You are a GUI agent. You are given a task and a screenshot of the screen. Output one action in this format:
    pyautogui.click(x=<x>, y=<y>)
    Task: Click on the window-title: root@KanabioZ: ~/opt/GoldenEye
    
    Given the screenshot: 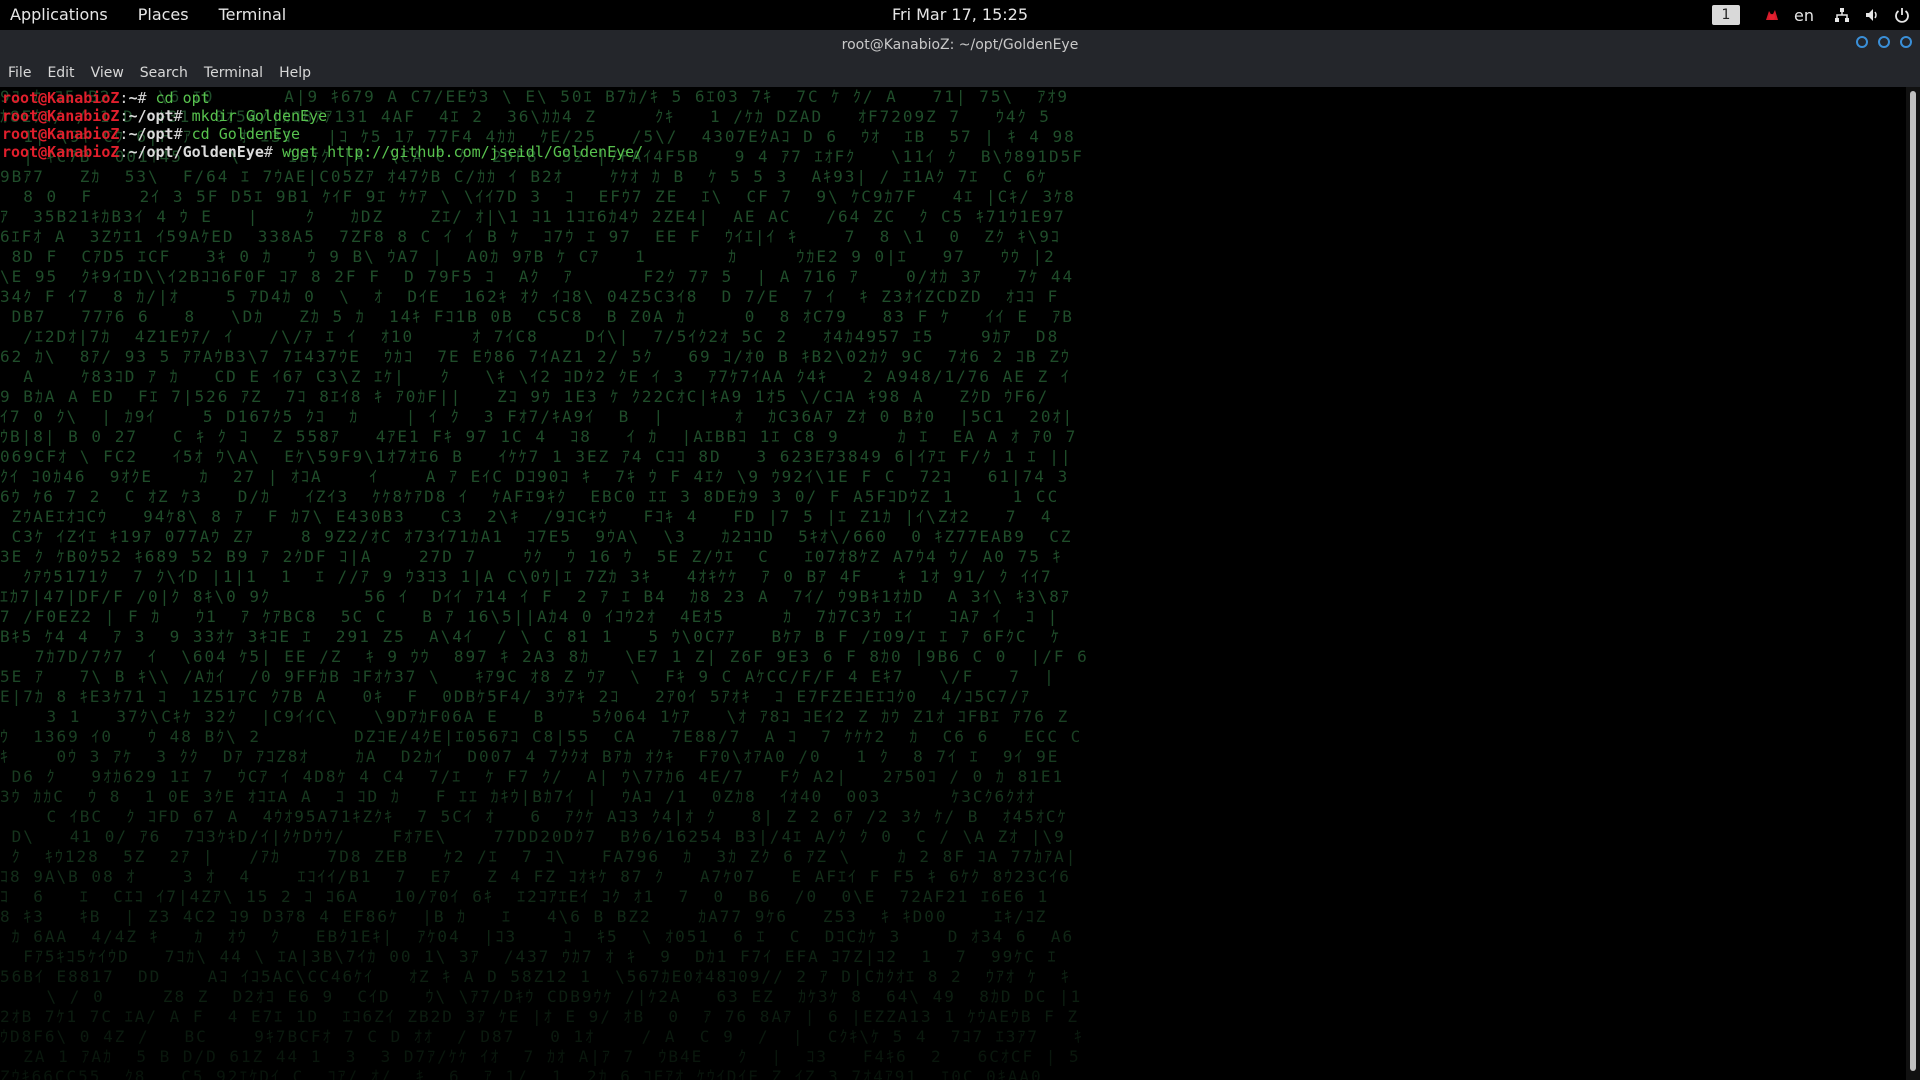 What is the action you would take?
    pyautogui.click(x=960, y=45)
    